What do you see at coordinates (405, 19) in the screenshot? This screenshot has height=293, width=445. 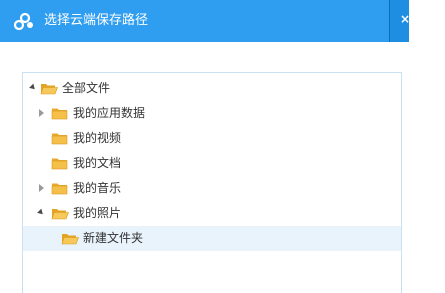 I see `close-button: ×` at bounding box center [405, 19].